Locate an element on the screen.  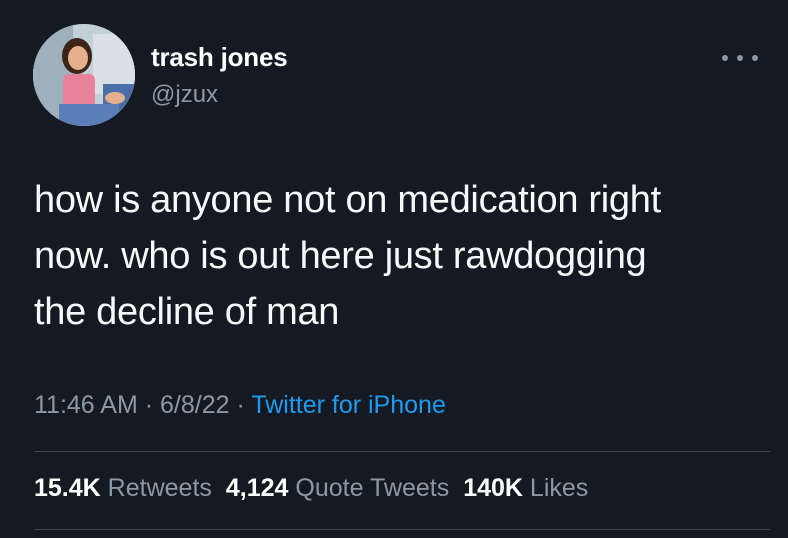
tweet-metadata: 11:46 AM · 6/8/22 · Twitter for iPhone is located at coordinates (240, 405).